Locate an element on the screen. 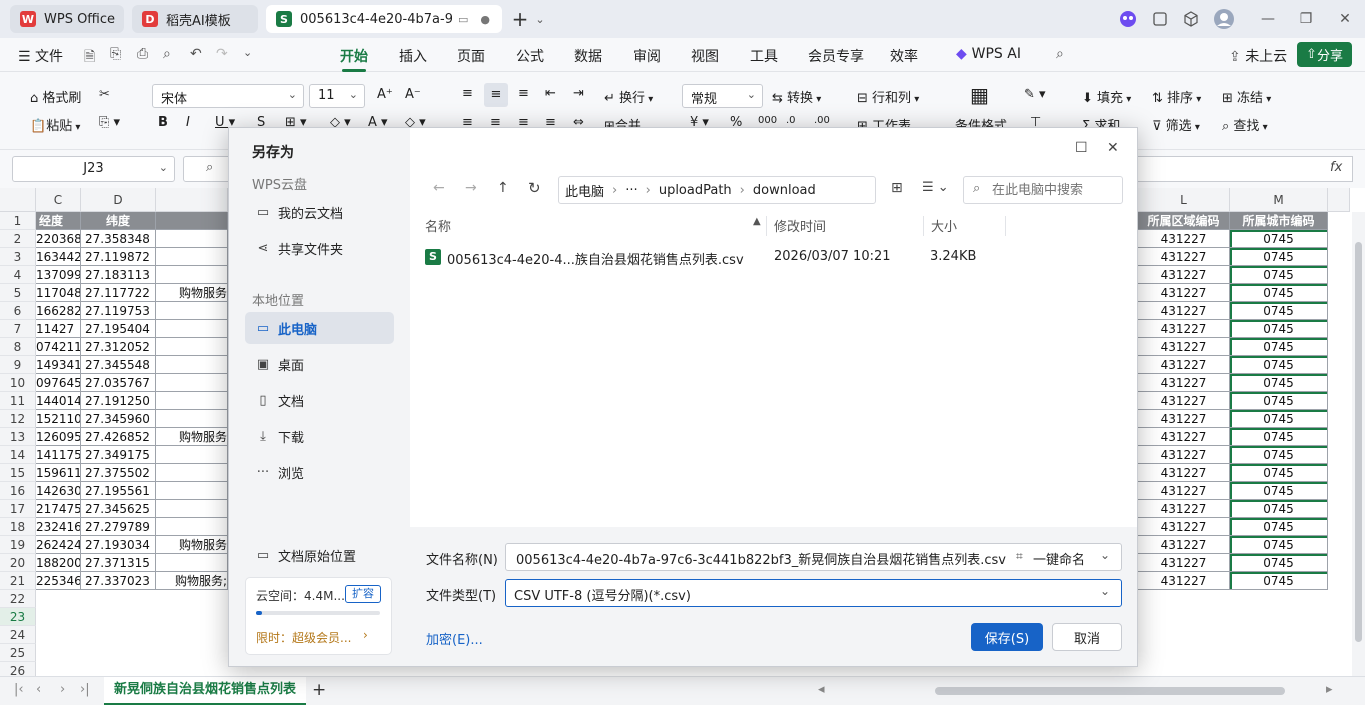  tab-page: 页面 is located at coordinates (471, 56).